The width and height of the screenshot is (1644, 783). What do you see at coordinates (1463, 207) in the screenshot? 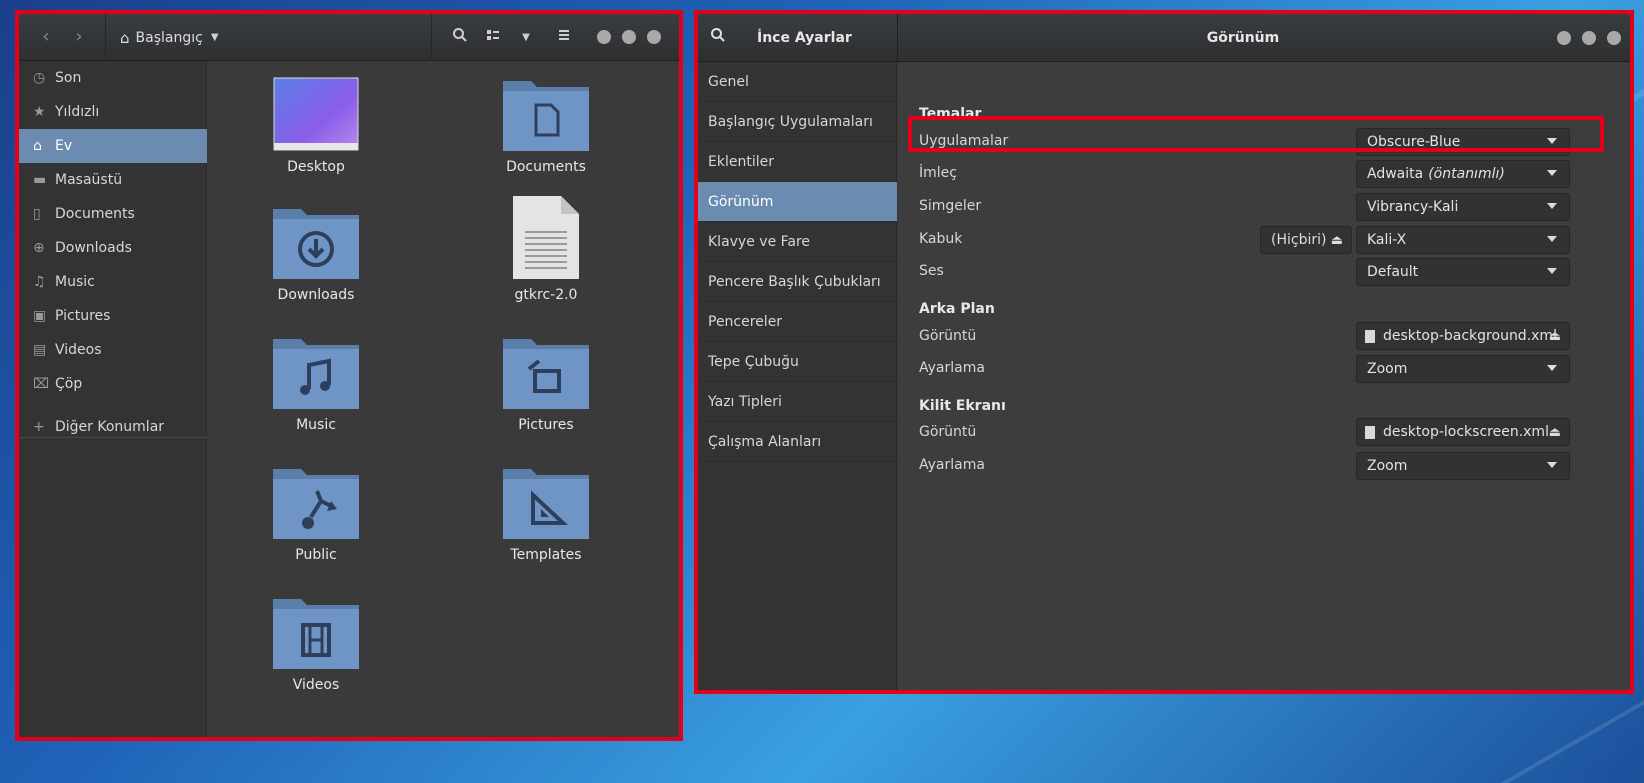
I see `icons-theme-combo: Vibrancy-Kali` at bounding box center [1463, 207].